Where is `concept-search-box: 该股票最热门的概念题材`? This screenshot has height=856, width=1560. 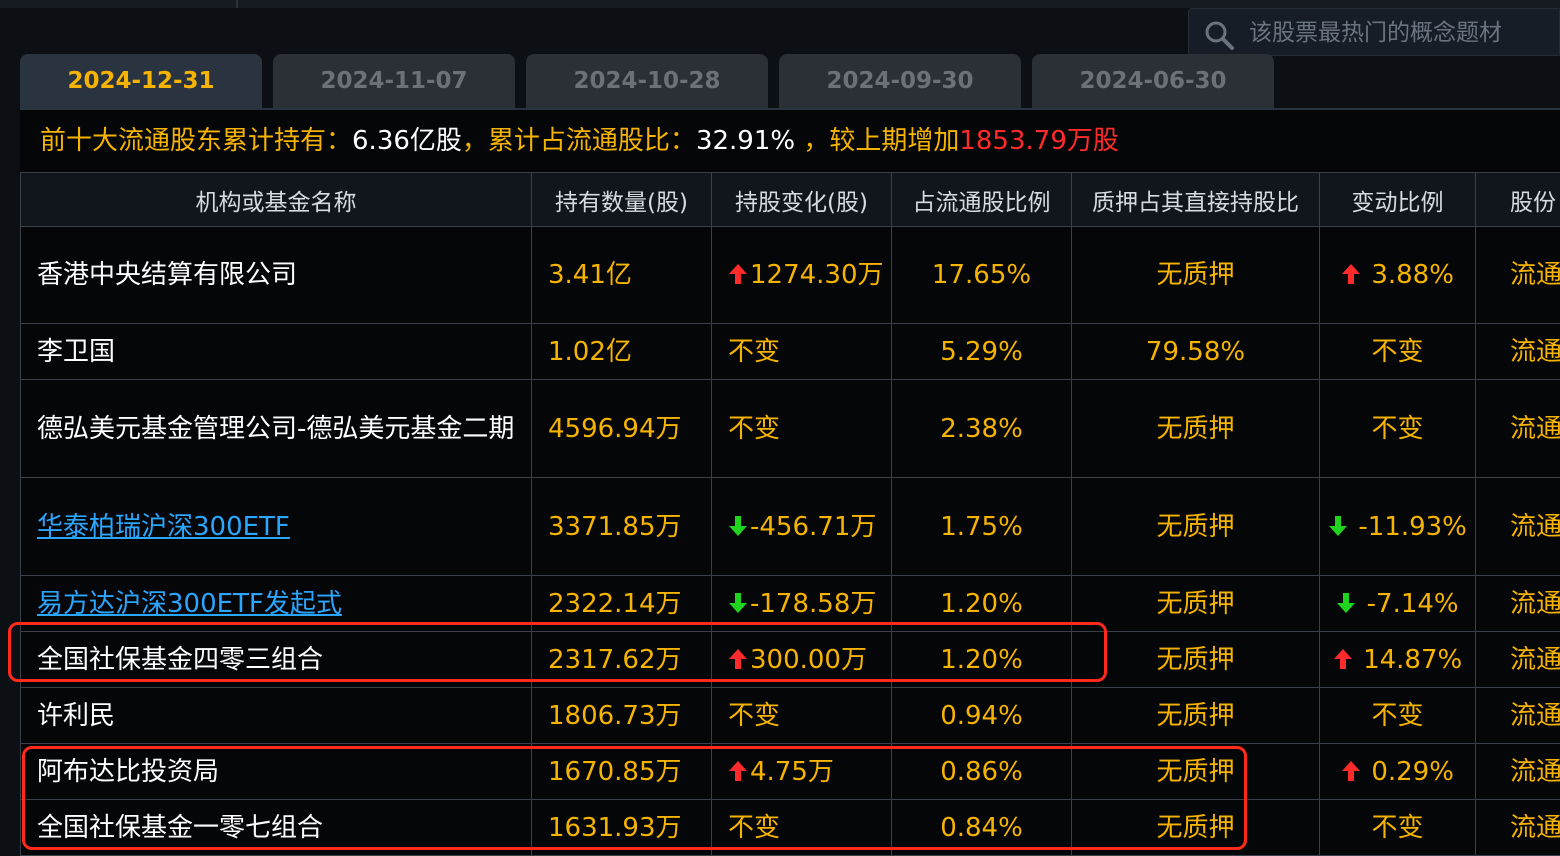 concept-search-box: 该股票最热门的概念题材 is located at coordinates (1374, 32).